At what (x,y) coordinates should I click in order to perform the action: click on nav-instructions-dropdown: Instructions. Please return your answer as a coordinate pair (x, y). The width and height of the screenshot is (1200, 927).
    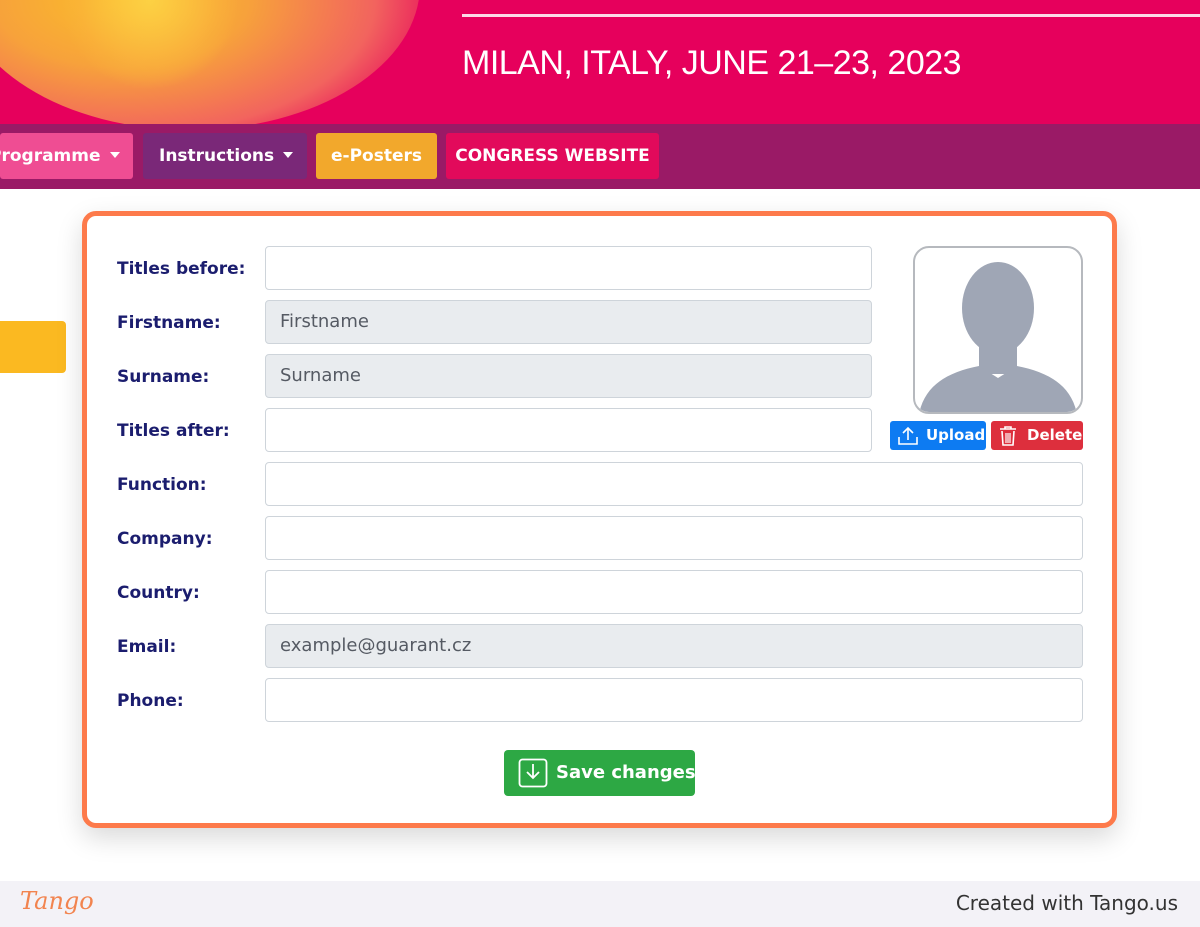
    Looking at the image, I should click on (225, 156).